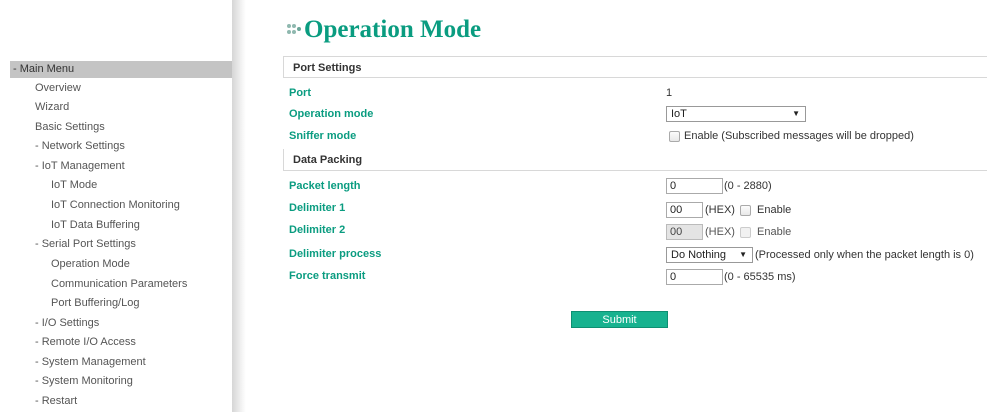  Describe the element at coordinates (95, 303) in the screenshot. I see `sidebar-item-port-buffering-log: Port Buffering/Log` at that location.